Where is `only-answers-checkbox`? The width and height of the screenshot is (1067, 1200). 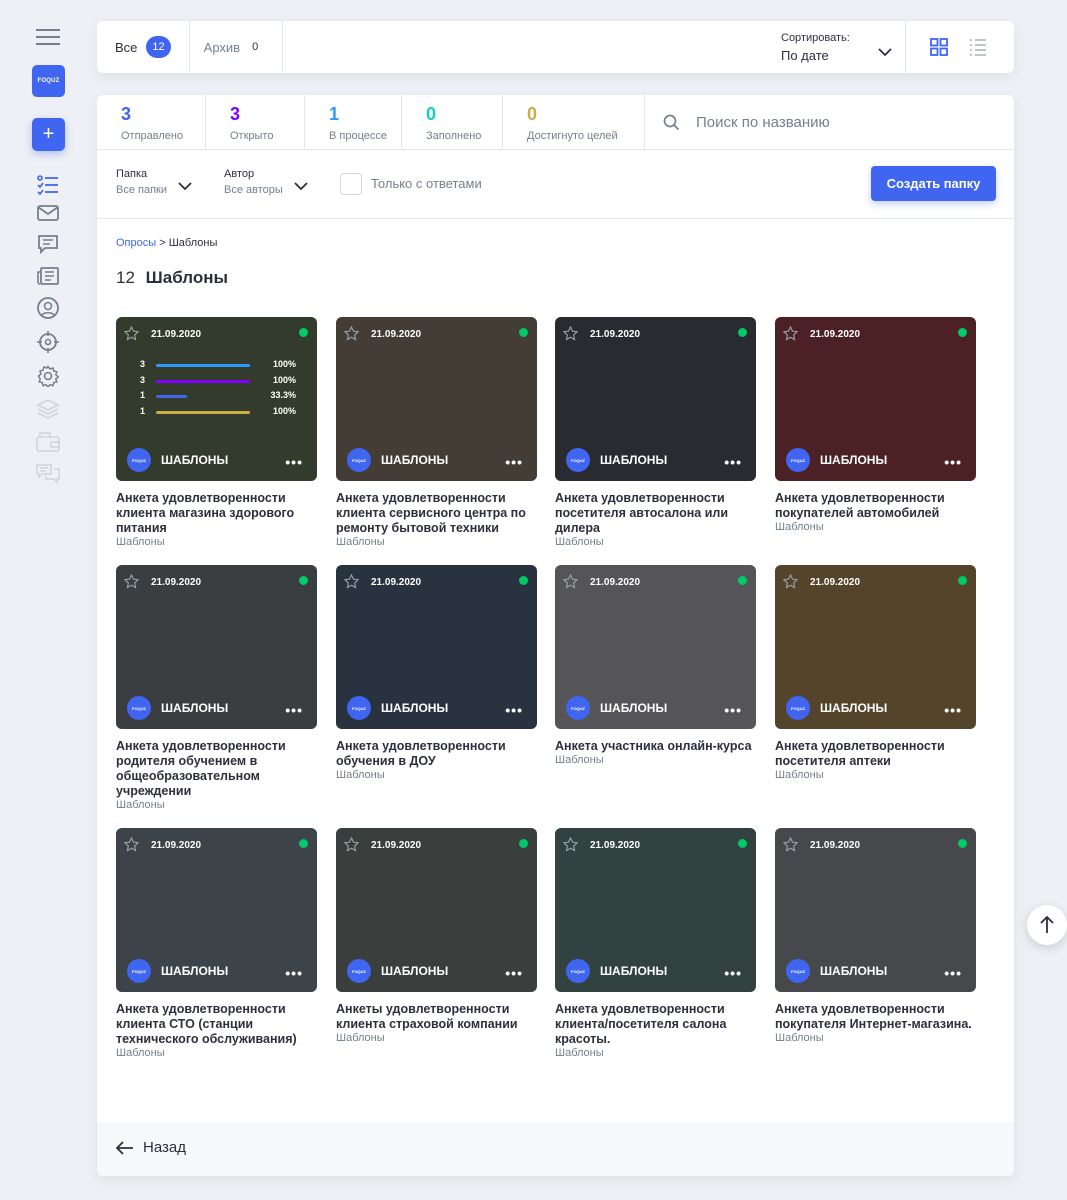 only-answers-checkbox is located at coordinates (351, 184).